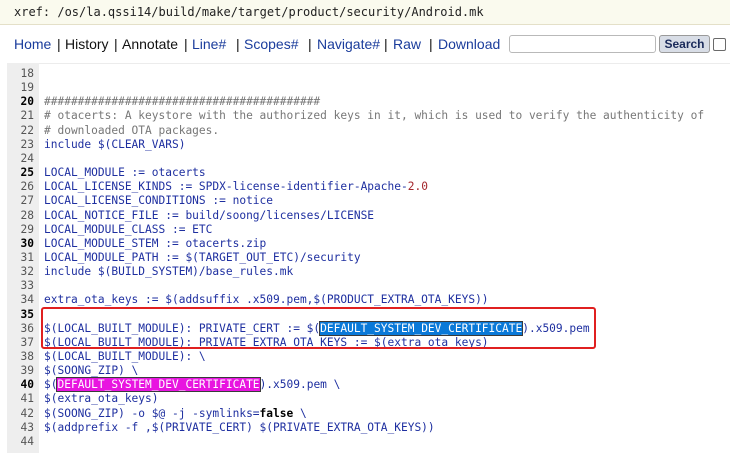  I want to click on code-text: $(SOONG_ZIP) -o $@ -j -symlinks=false \, so click(175, 414).